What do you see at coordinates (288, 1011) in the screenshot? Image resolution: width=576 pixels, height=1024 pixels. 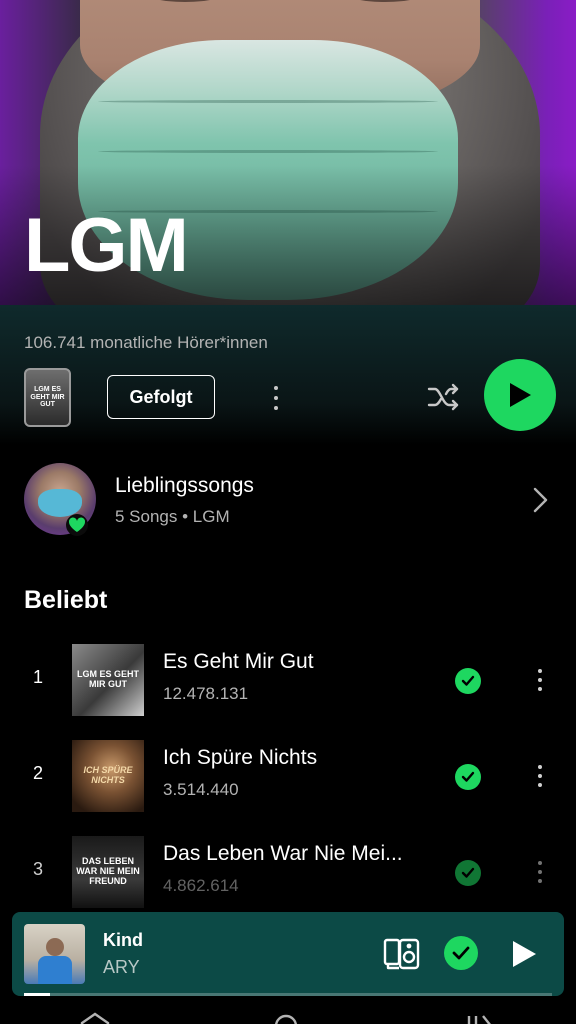 I see `bottom-navigation` at bounding box center [288, 1011].